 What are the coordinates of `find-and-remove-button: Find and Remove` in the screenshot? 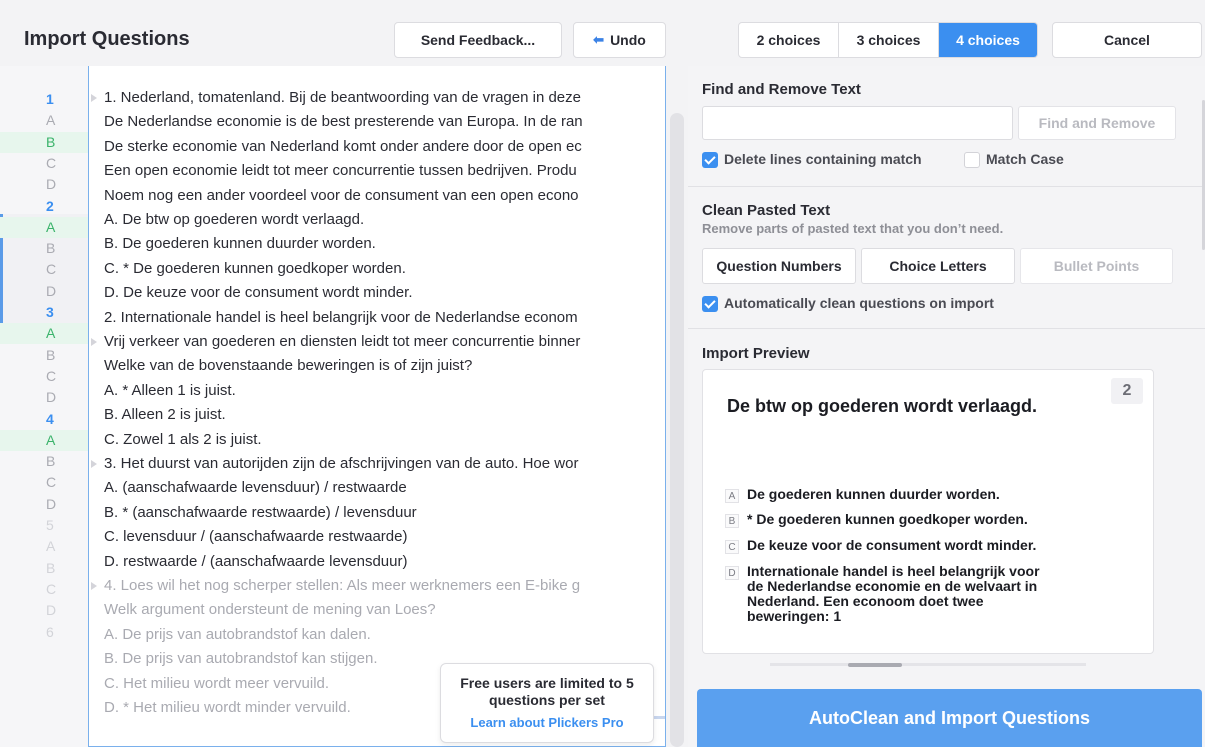 It's located at (1097, 123).